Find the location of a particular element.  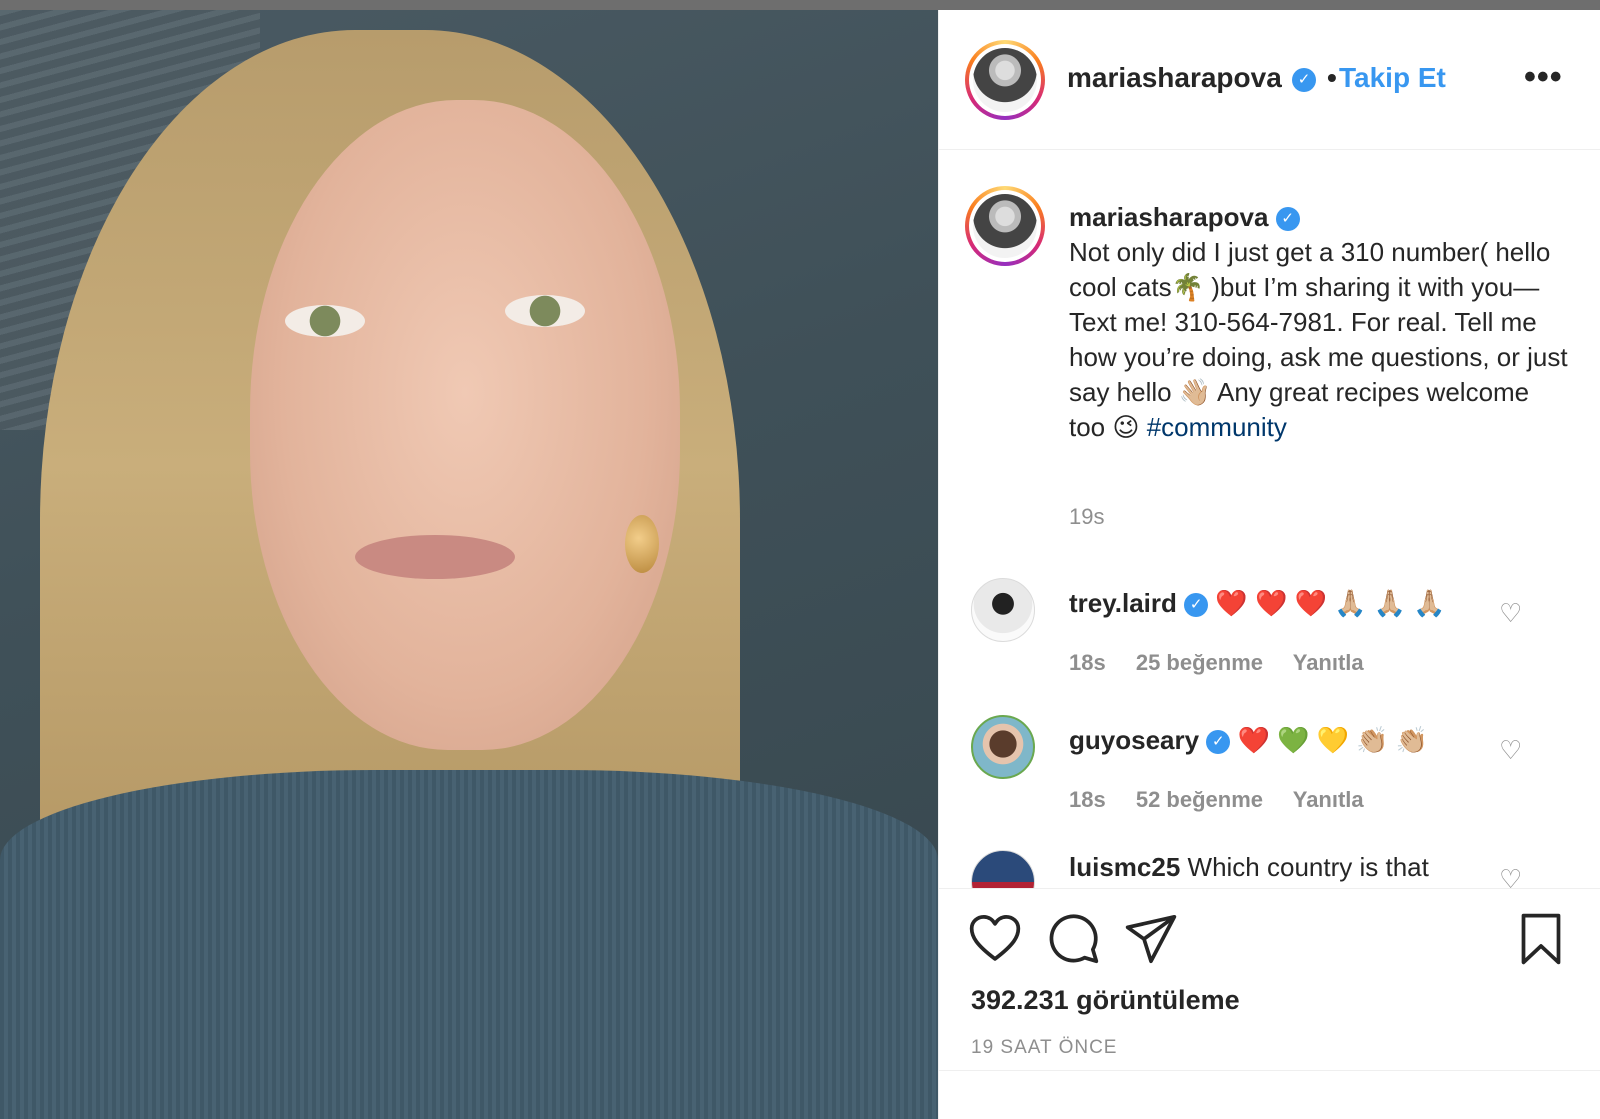

comment-meta: 18s 25 beğenme Yanıtla is located at coordinates (1228, 663).